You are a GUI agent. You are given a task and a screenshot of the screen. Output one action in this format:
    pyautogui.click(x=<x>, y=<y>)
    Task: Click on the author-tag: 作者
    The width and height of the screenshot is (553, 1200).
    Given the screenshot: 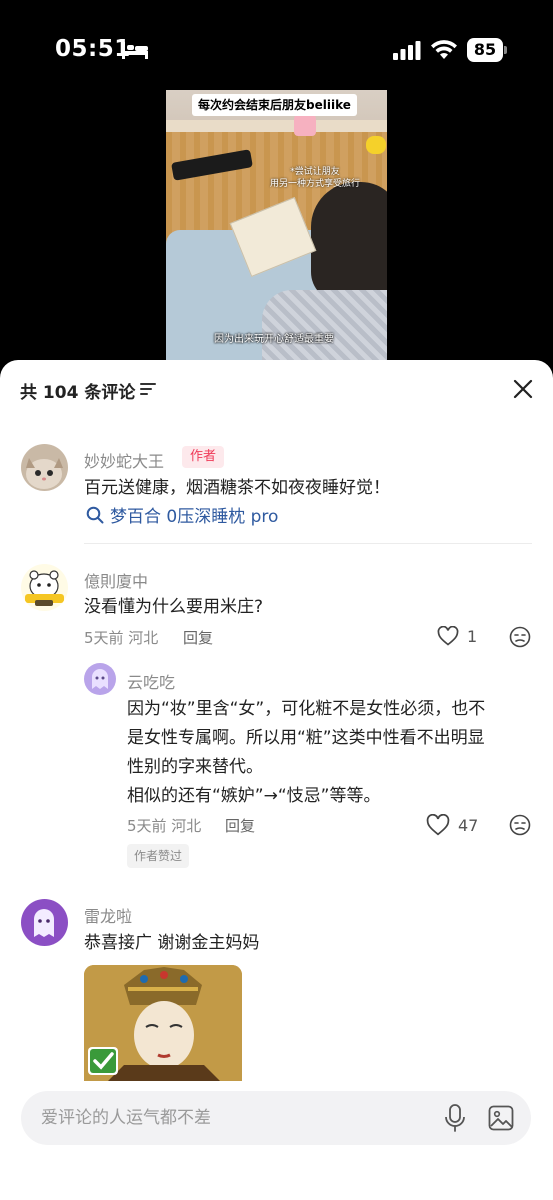 What is the action you would take?
    pyautogui.click(x=203, y=457)
    